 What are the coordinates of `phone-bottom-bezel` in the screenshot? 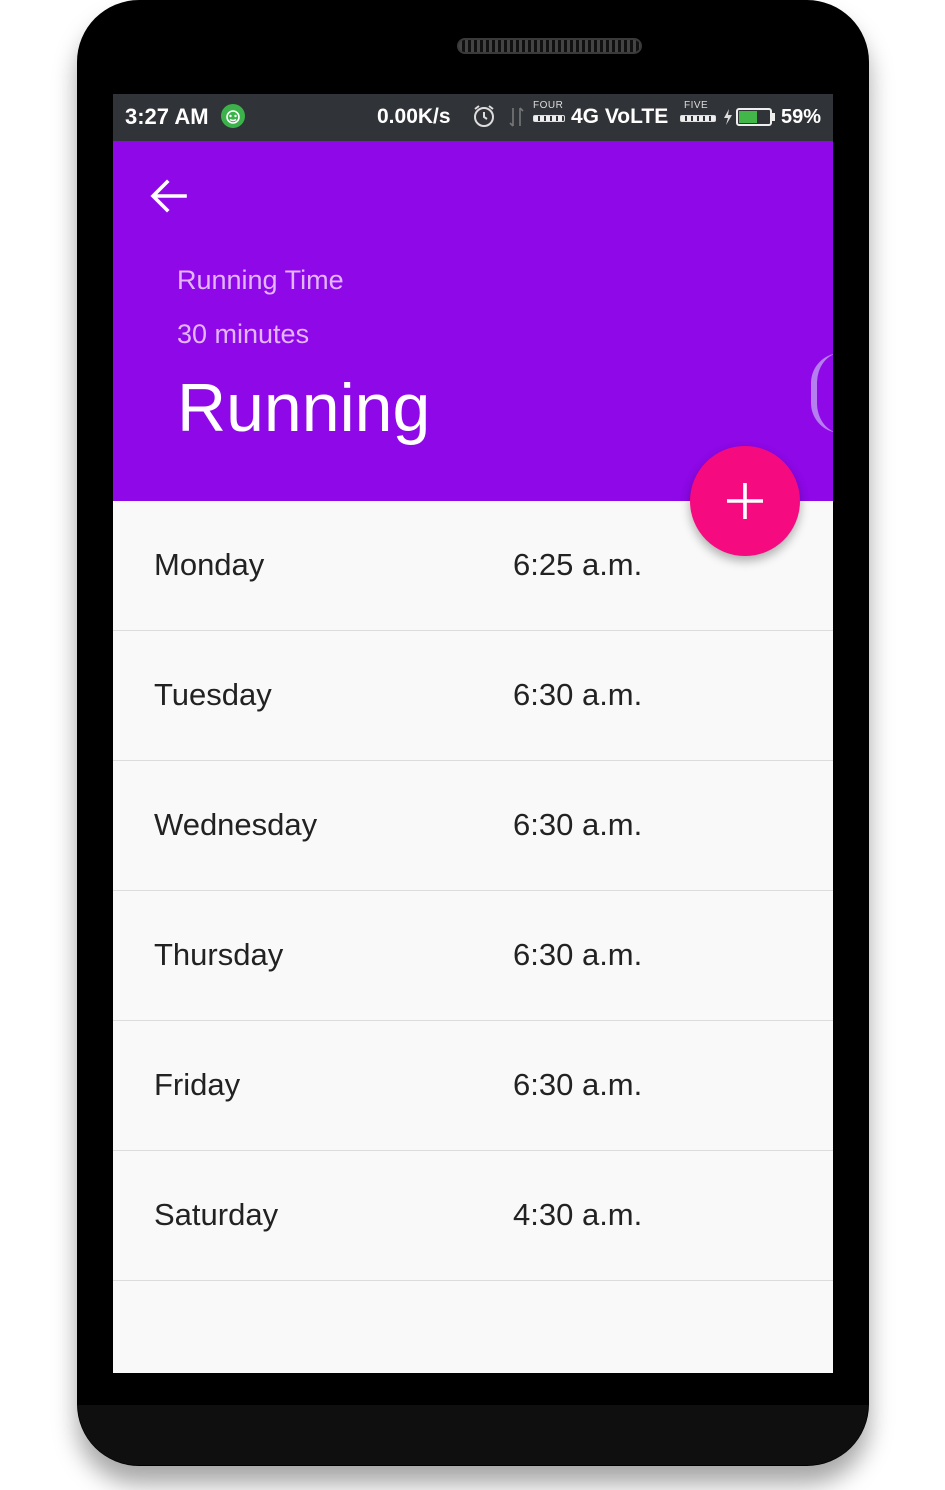 It's located at (473, 1435).